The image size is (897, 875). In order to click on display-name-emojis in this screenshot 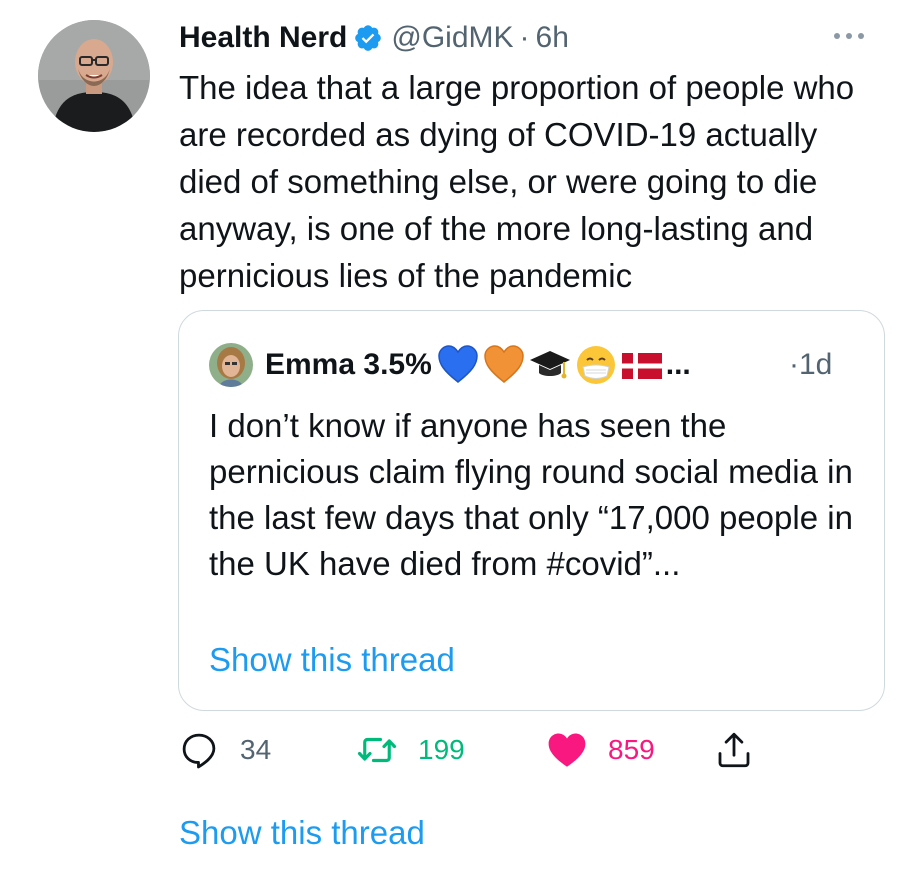, I will do `click(550, 365)`.